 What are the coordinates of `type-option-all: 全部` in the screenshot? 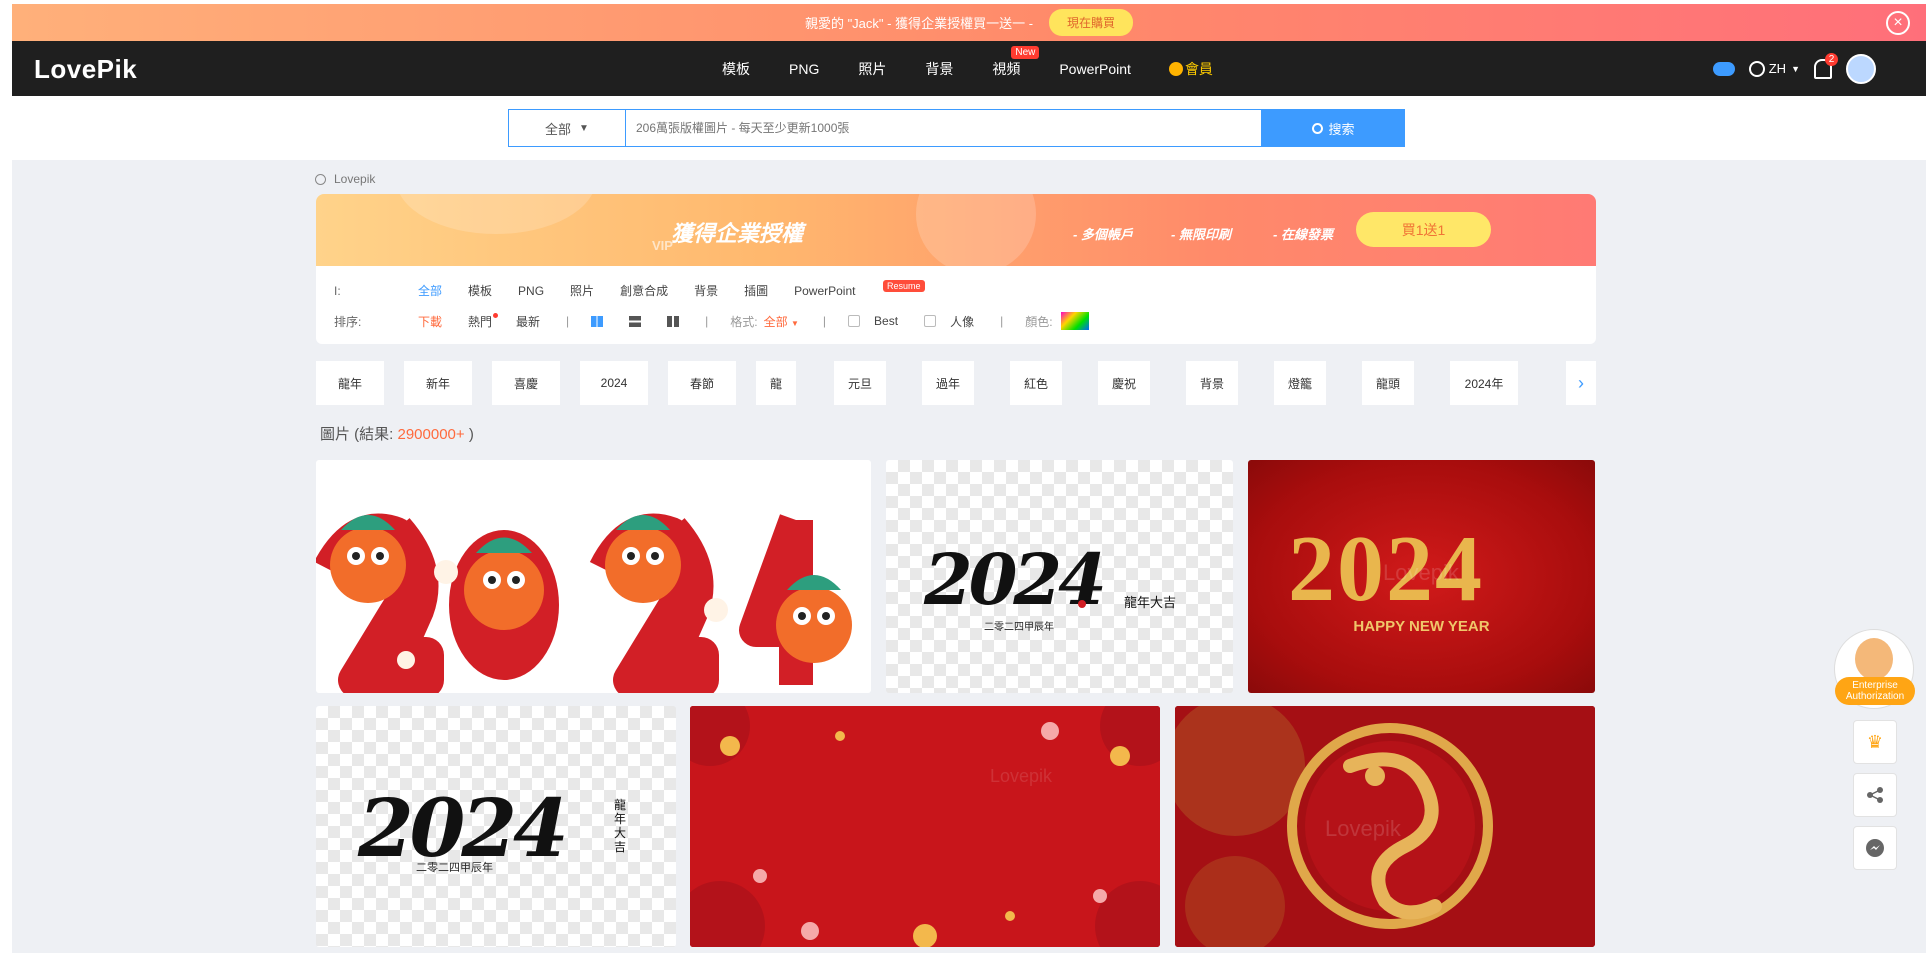 It's located at (430, 290).